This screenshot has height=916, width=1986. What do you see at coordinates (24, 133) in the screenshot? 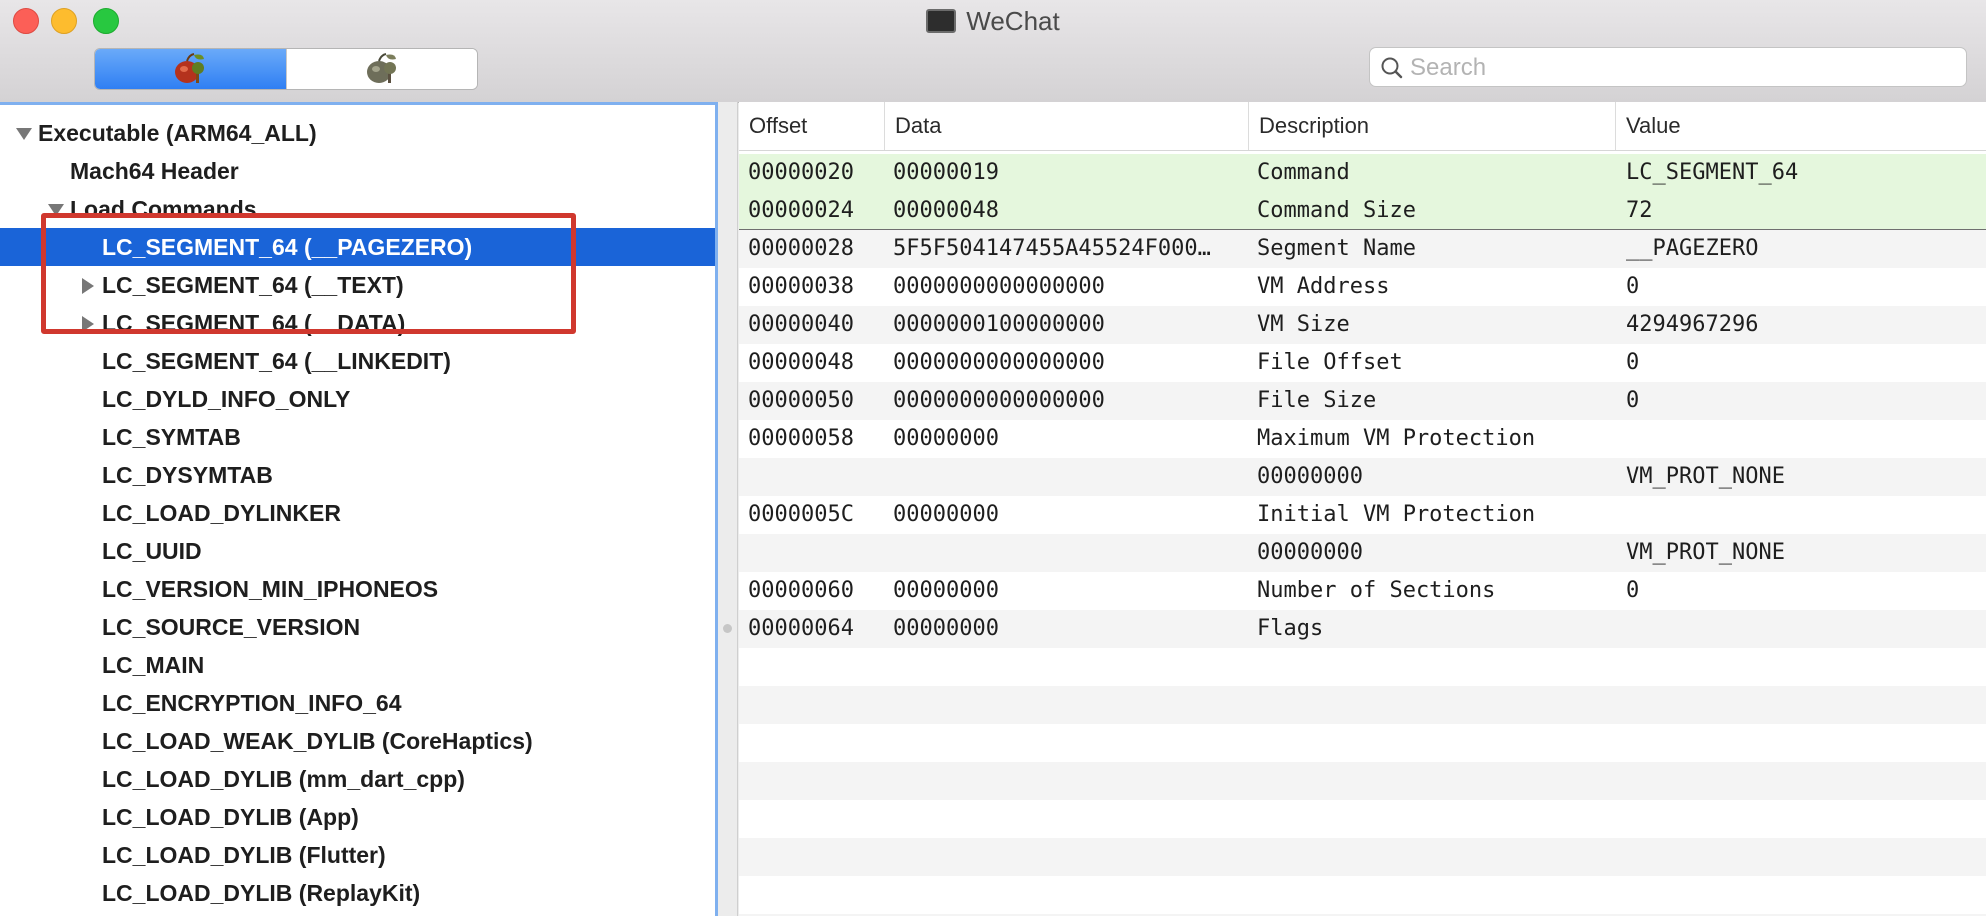
I see `disclosure-triangle-expanded-icon` at bounding box center [24, 133].